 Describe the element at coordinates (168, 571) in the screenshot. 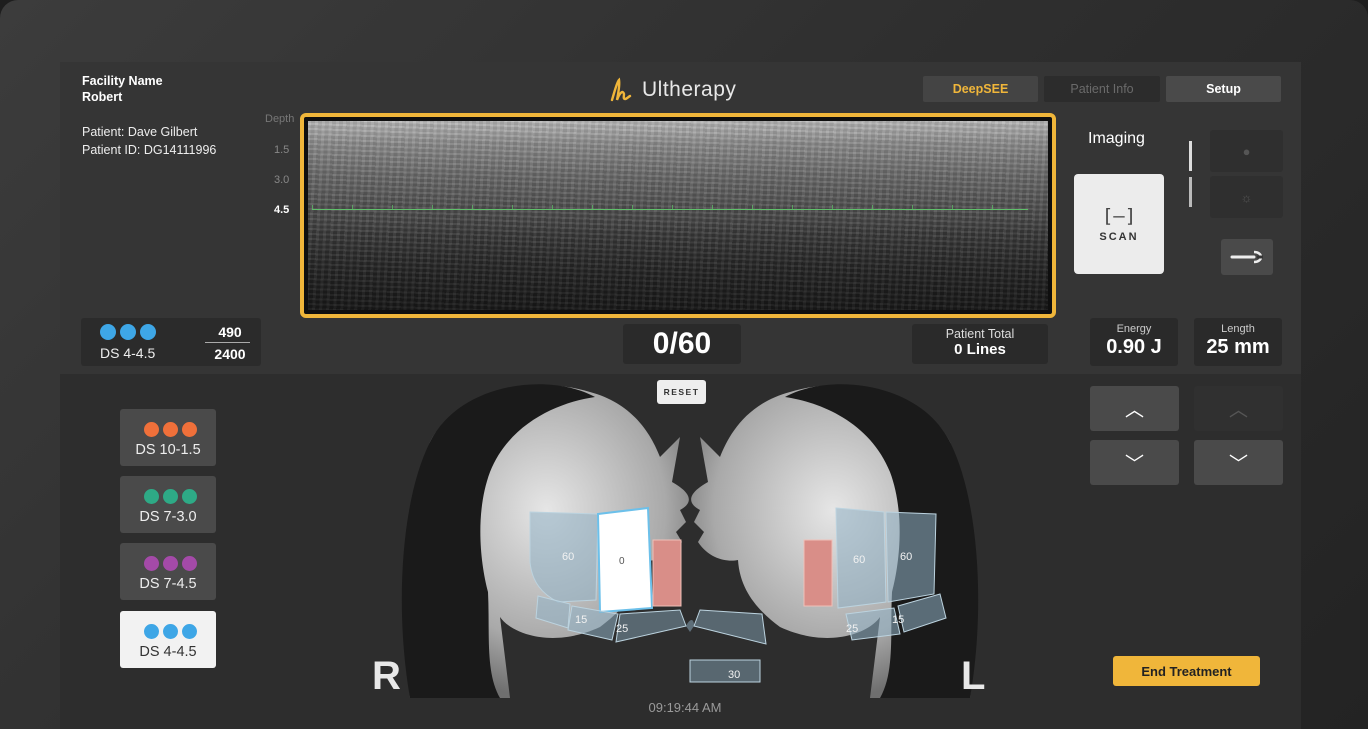

I see `transducer-option: DS 7-4.5` at that location.